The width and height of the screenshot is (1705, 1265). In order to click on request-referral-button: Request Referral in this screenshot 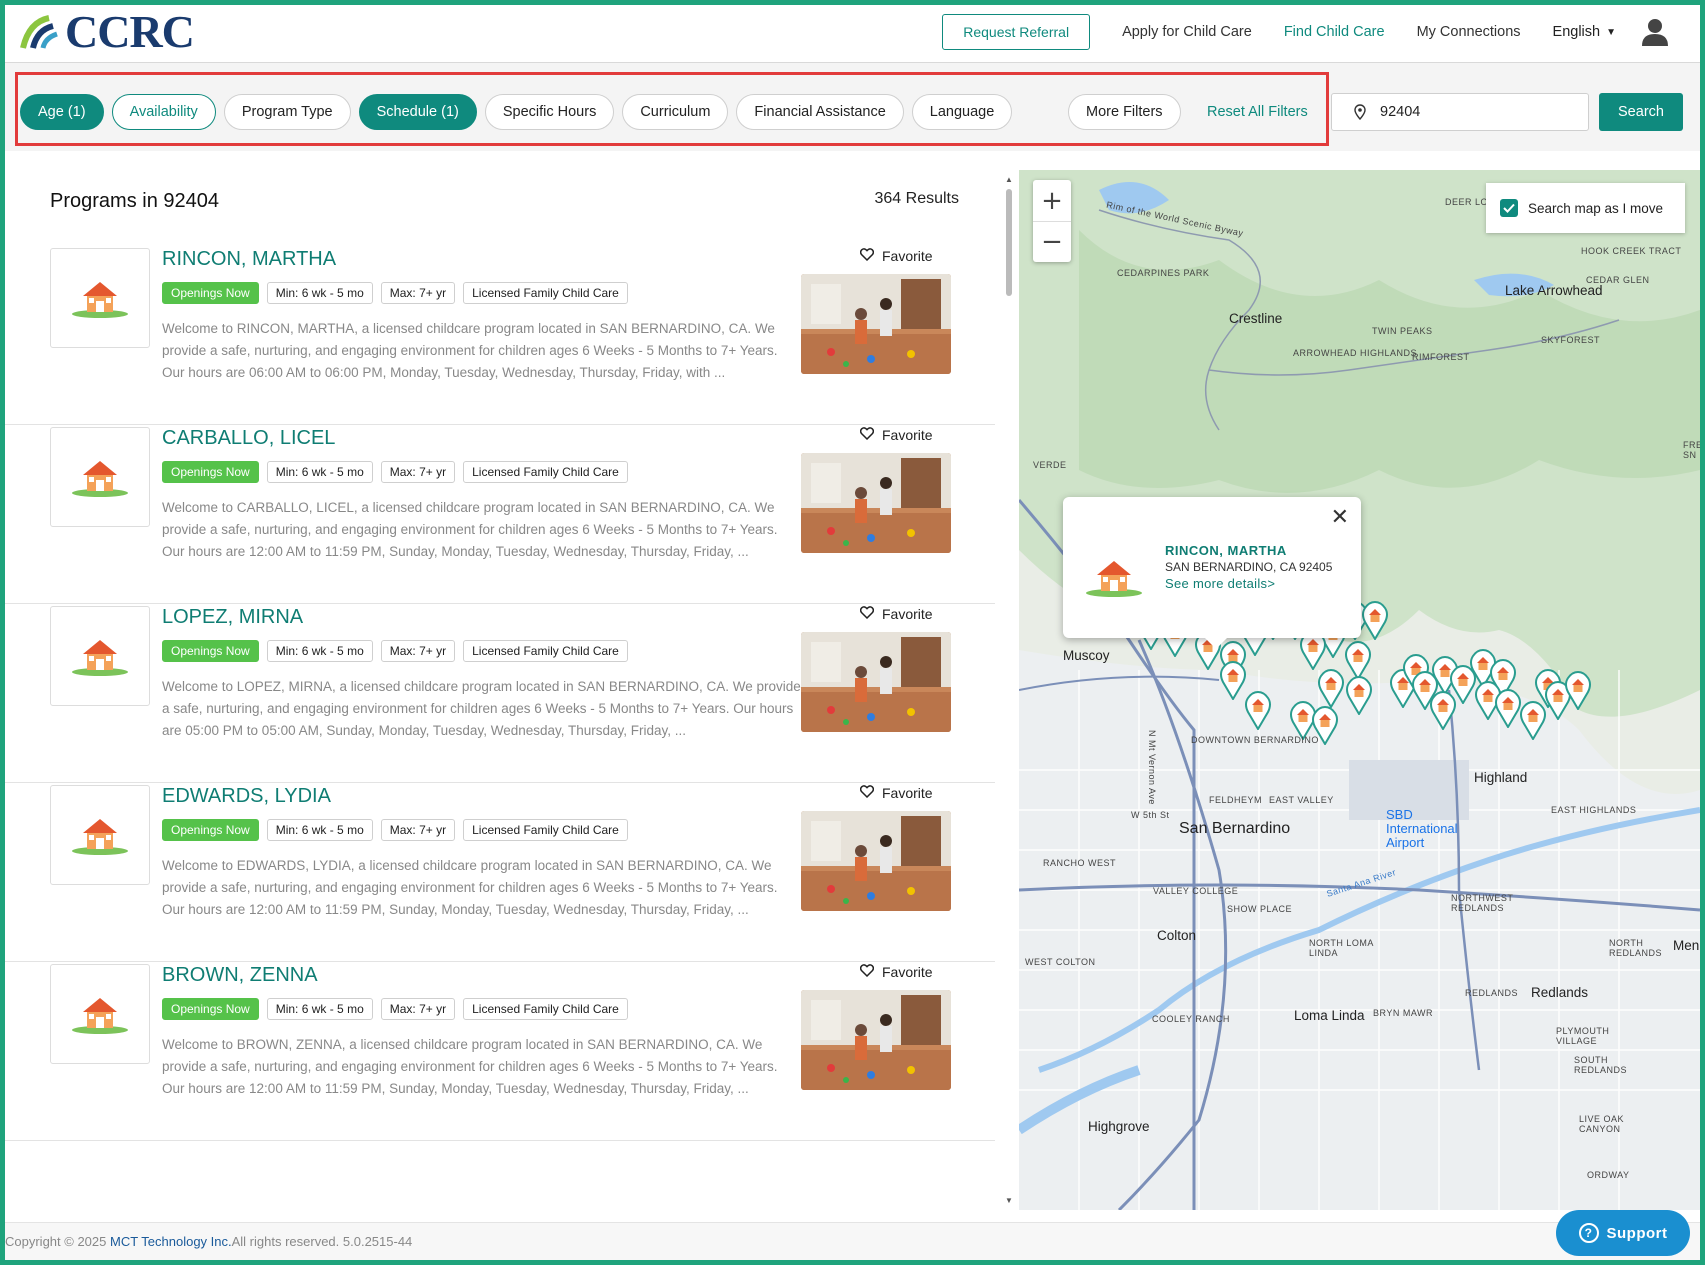, I will do `click(1016, 32)`.